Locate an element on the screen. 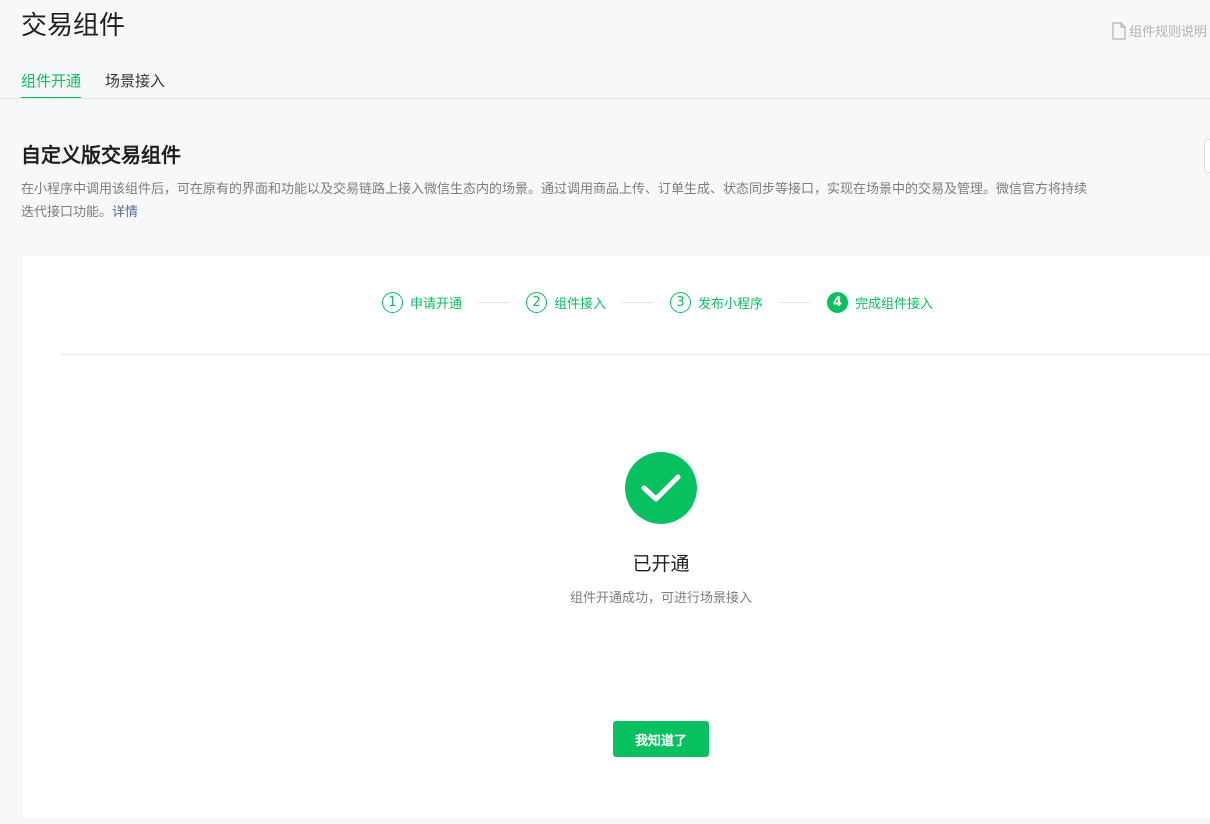 The width and height of the screenshot is (1210, 824). step-label: 申请开通 is located at coordinates (436, 304).